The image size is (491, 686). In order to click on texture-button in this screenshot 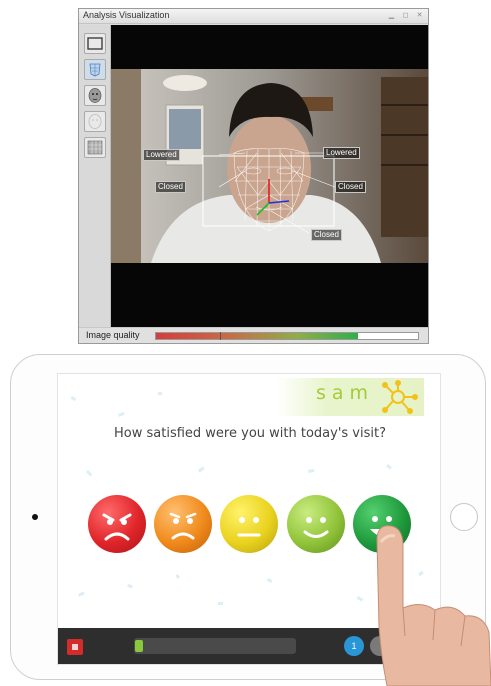, I will do `click(95, 147)`.